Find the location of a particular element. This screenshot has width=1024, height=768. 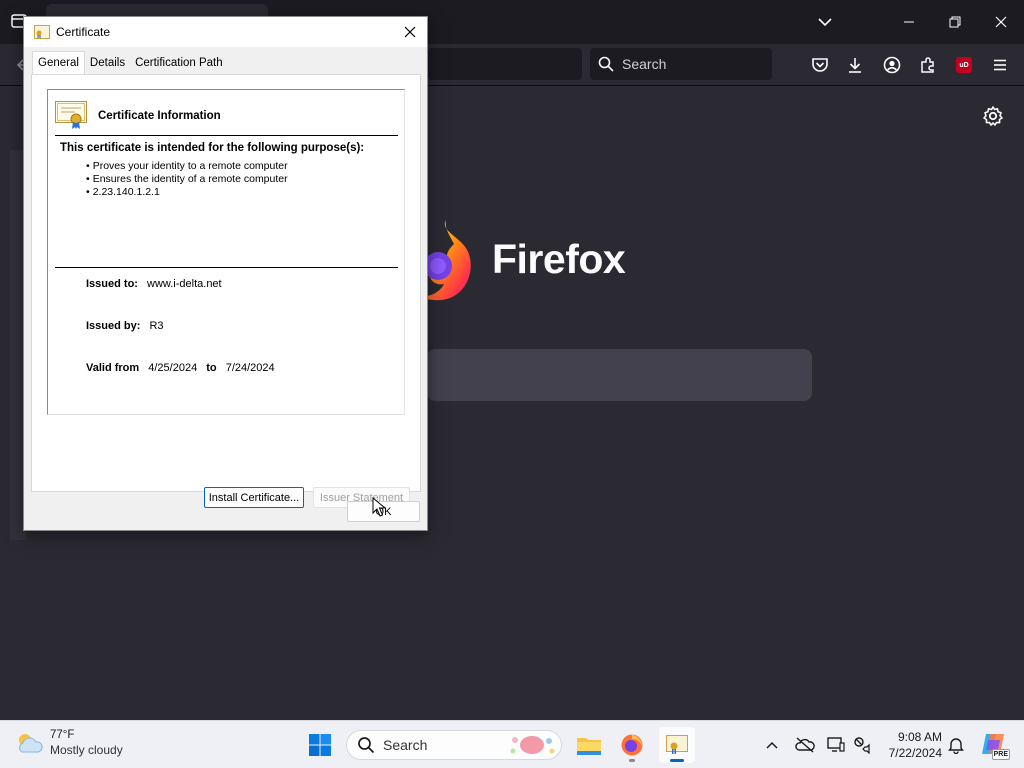

download-icon is located at coordinates (855, 65).